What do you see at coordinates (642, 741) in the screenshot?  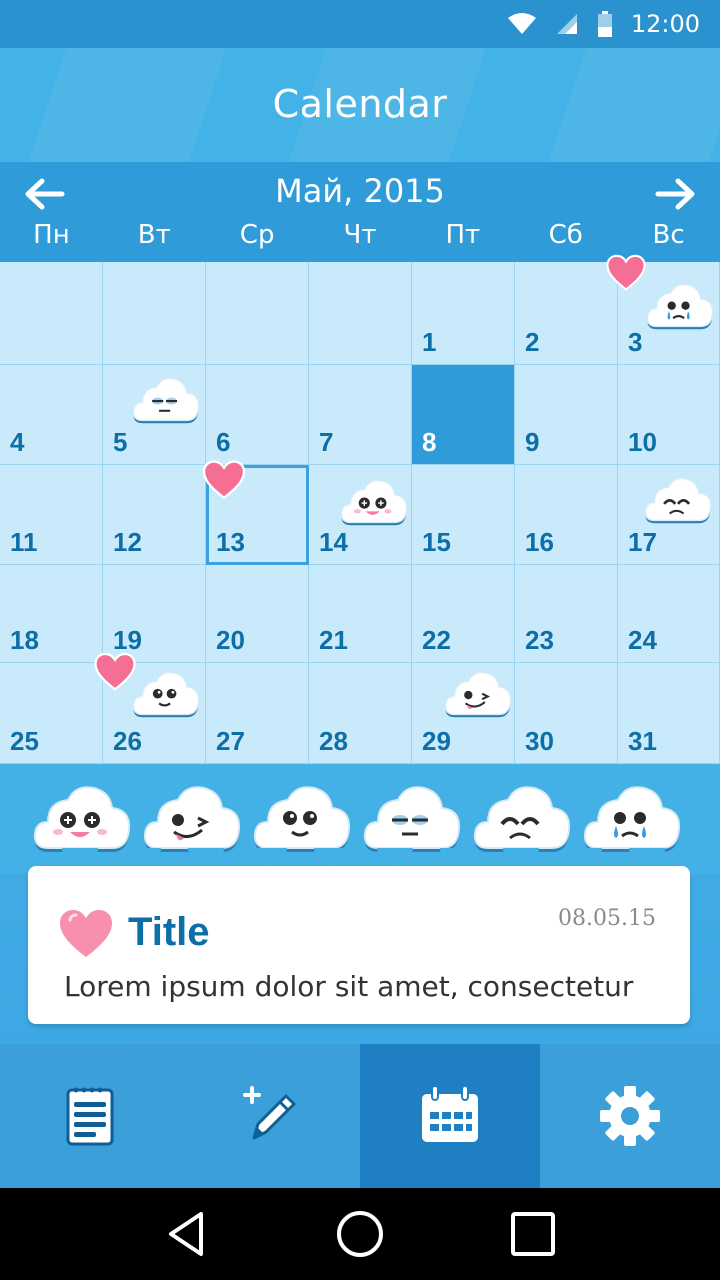 I see `day-number: 31` at bounding box center [642, 741].